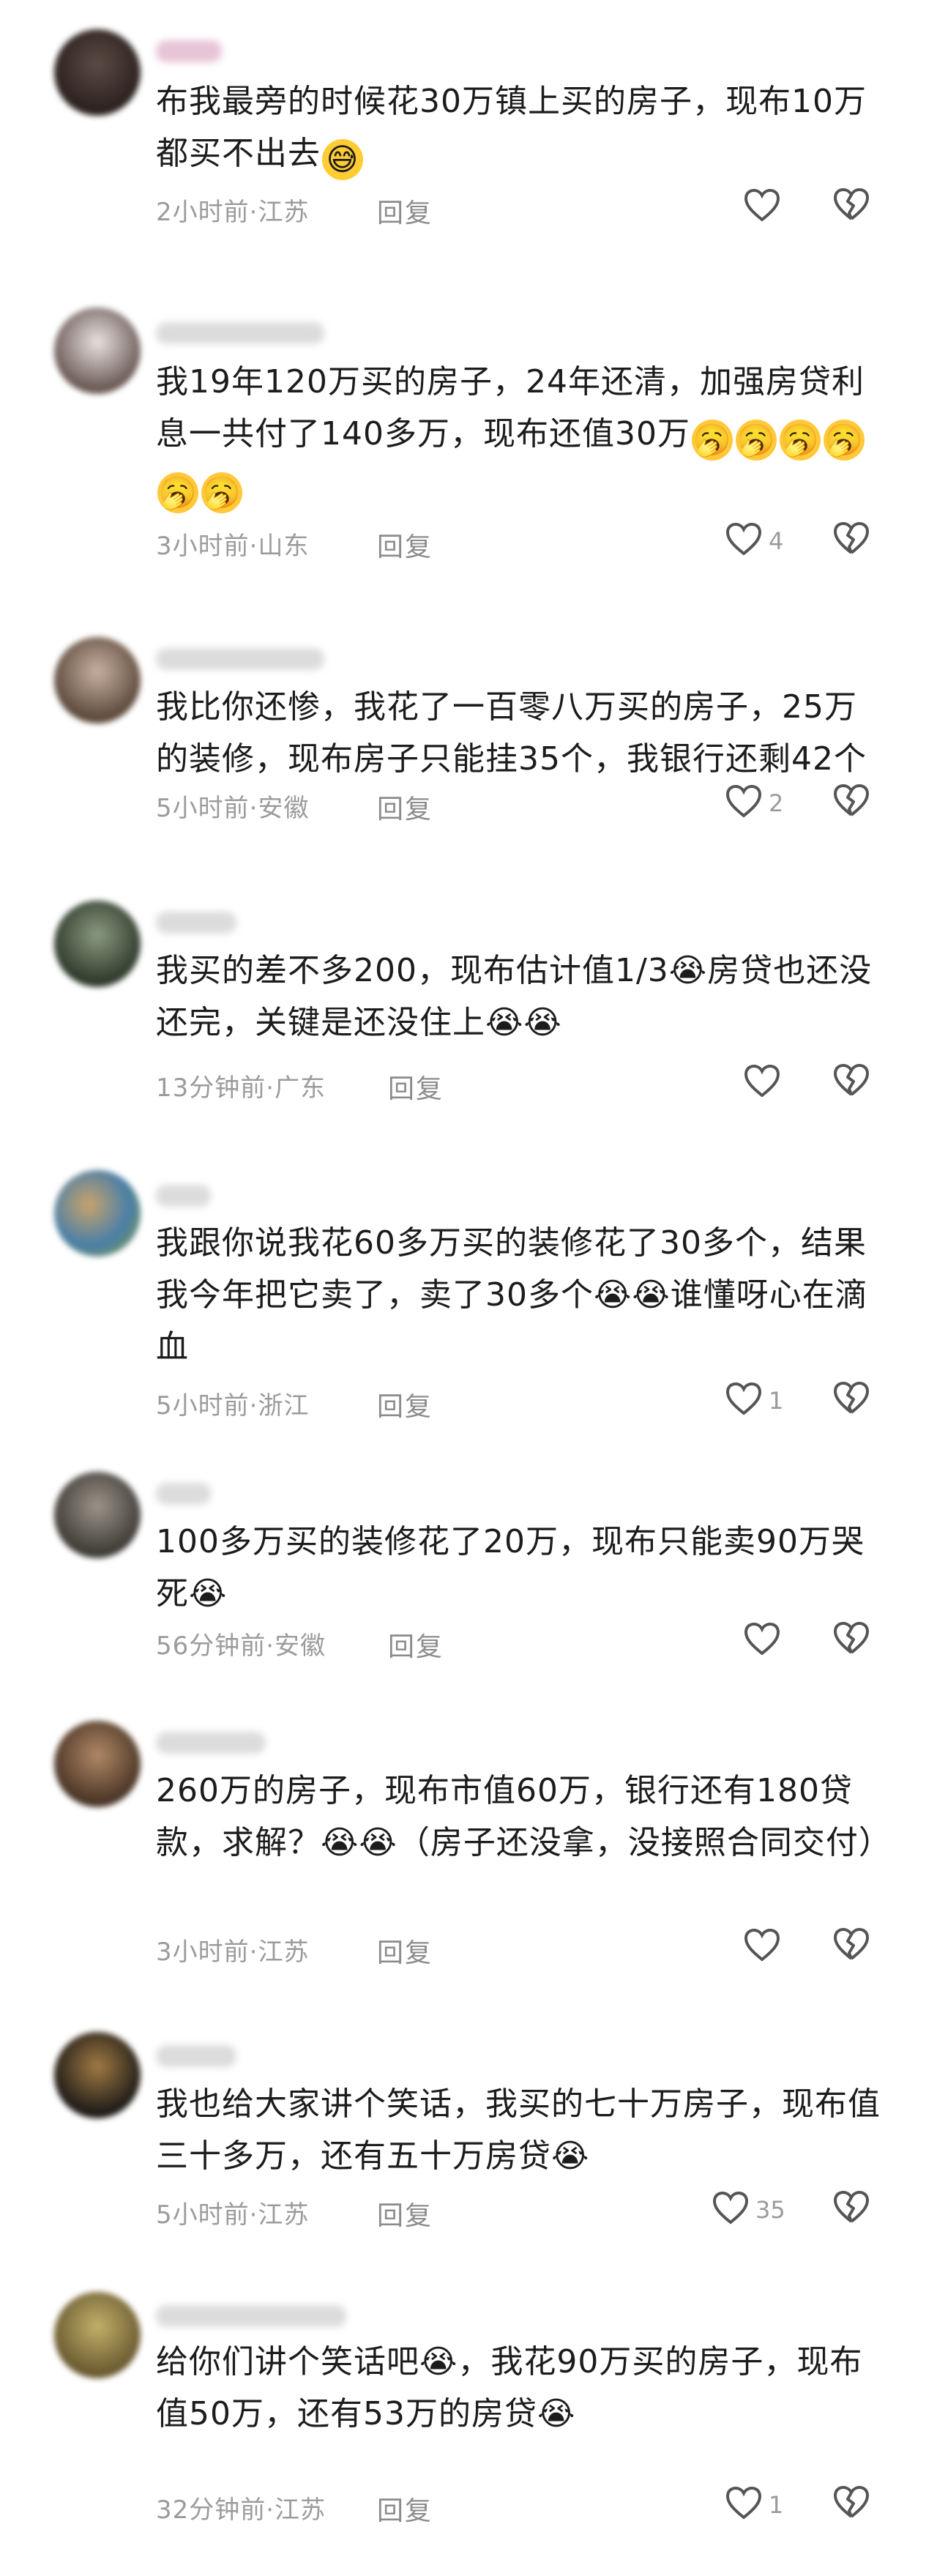 The height and width of the screenshot is (2576, 937). I want to click on comment-time-location: 2小时前·江苏, so click(233, 212).